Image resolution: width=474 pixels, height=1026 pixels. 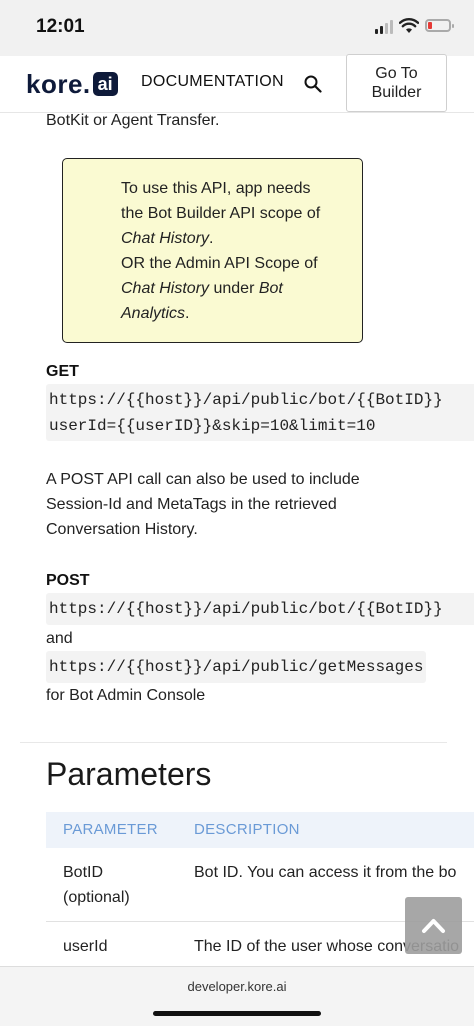 I want to click on note-line-6: Analytics., so click(x=238, y=313).